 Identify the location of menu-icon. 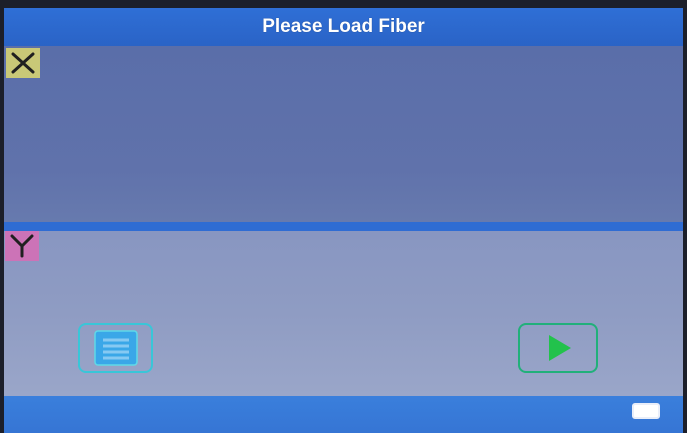
(115, 348).